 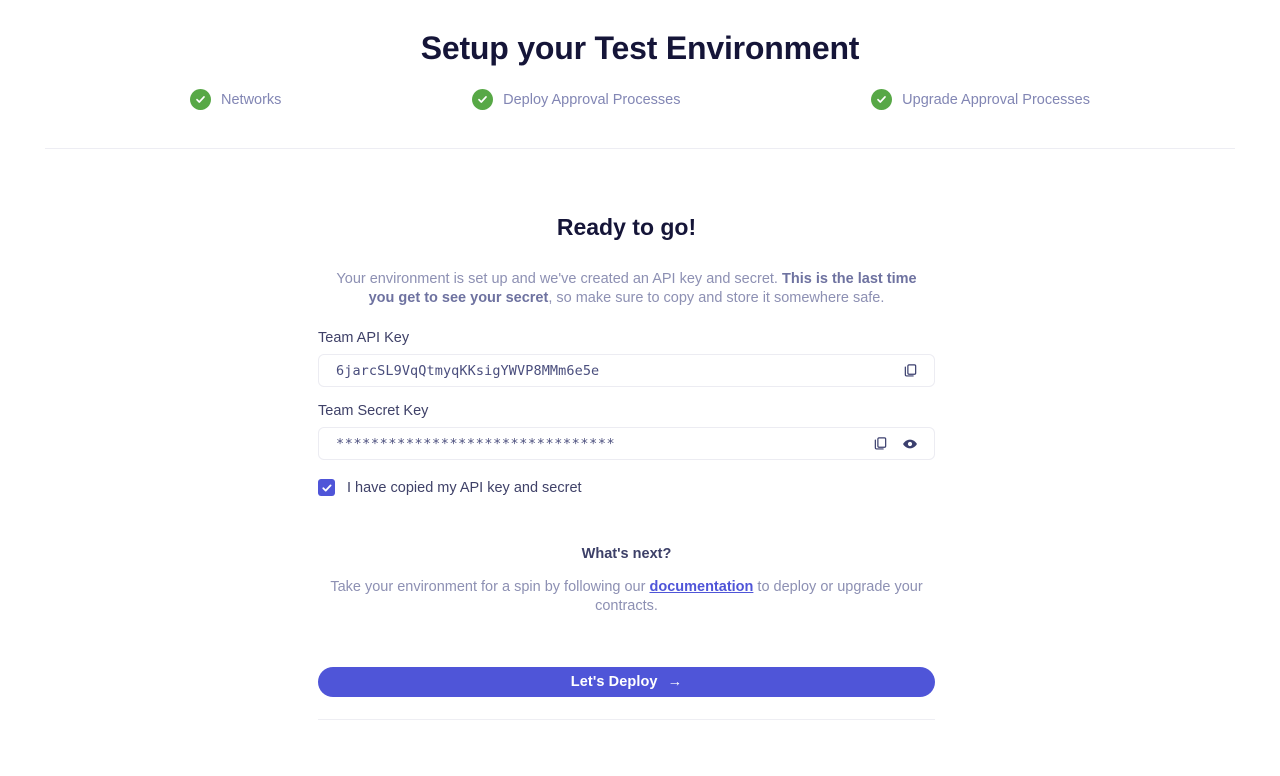 What do you see at coordinates (611, 370) in the screenshot?
I see `api-key-input` at bounding box center [611, 370].